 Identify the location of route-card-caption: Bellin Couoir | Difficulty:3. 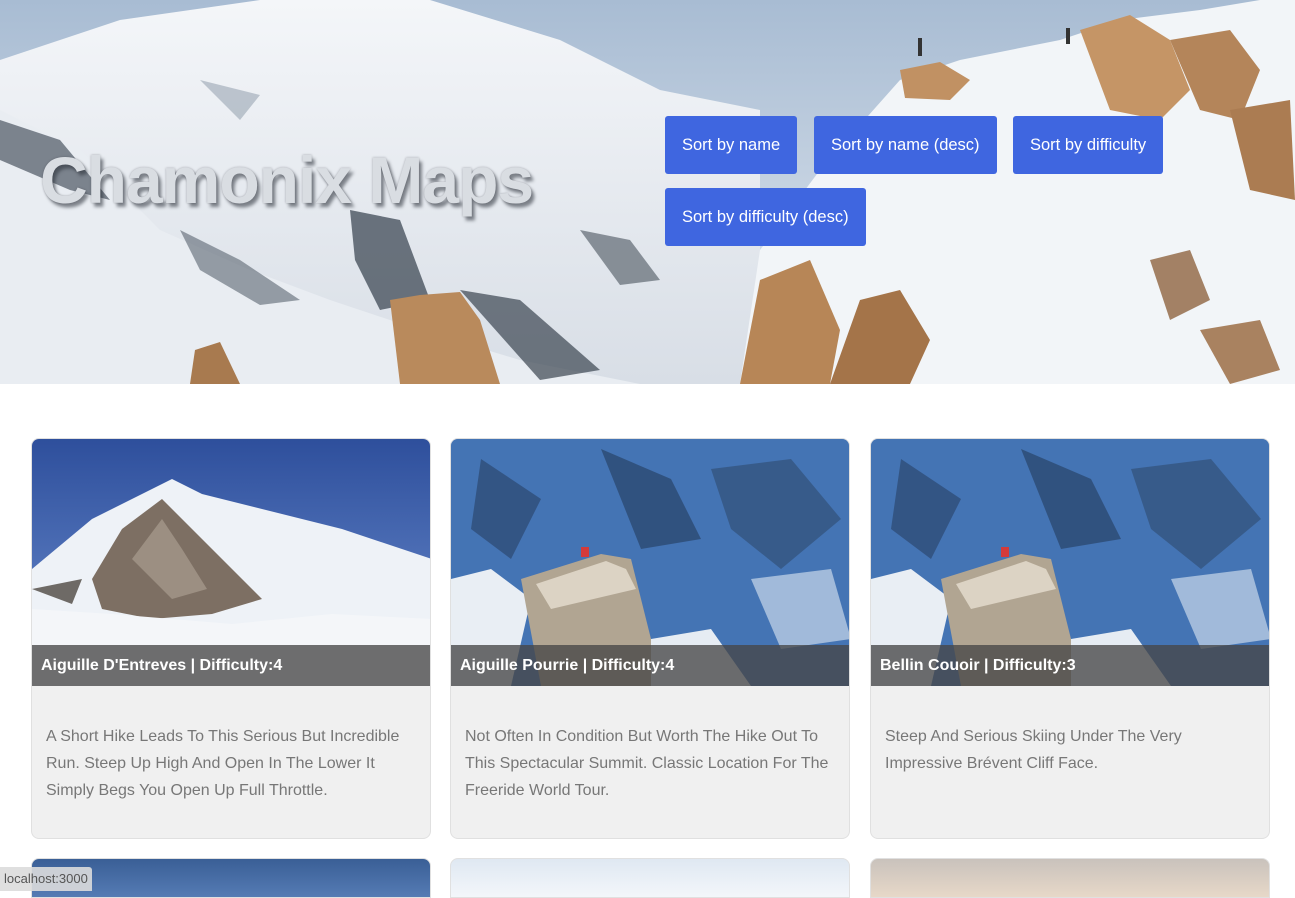
(1070, 665).